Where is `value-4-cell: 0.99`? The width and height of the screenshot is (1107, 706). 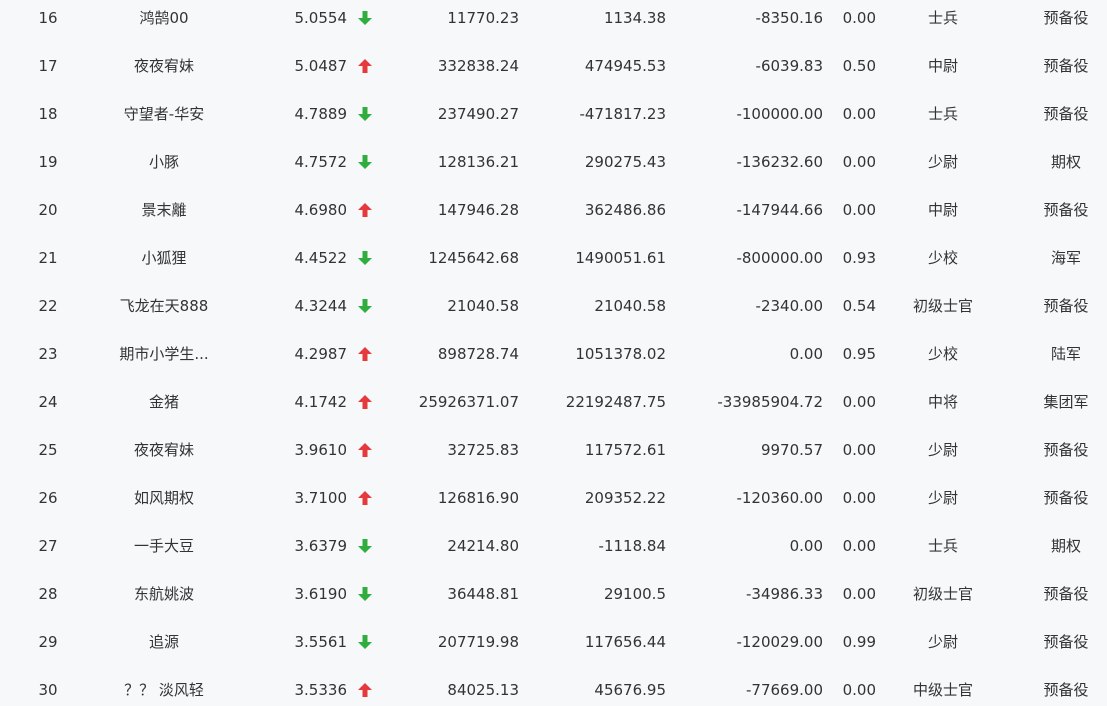
value-4-cell: 0.99 is located at coordinates (859, 642).